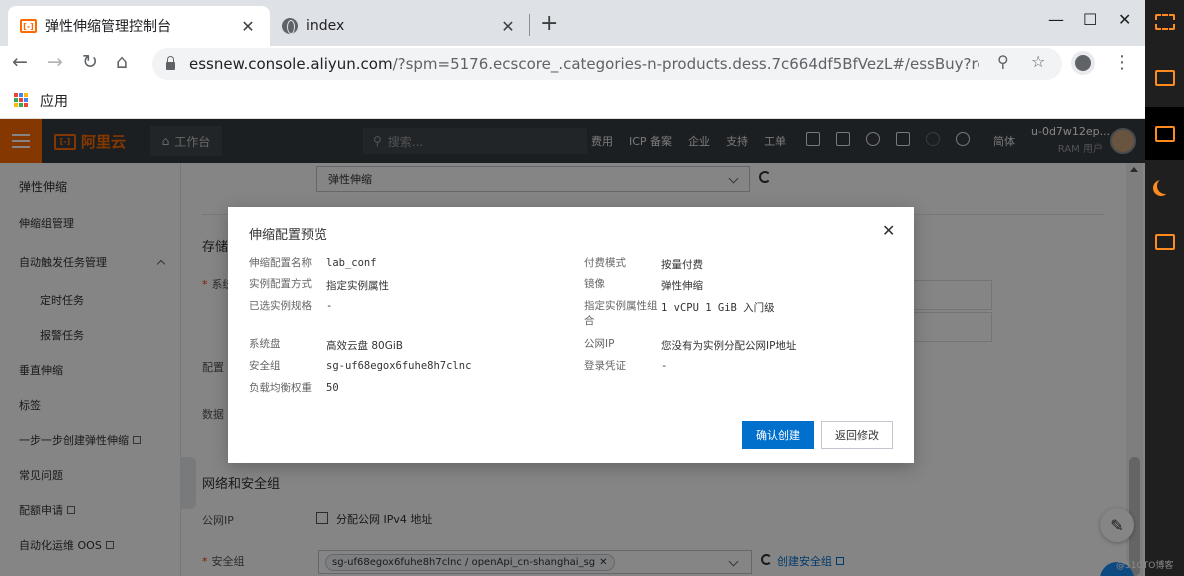 This screenshot has width=1184, height=576. What do you see at coordinates (857, 435) in the screenshot?
I see `back-to-edit-button: 返回修改` at bounding box center [857, 435].